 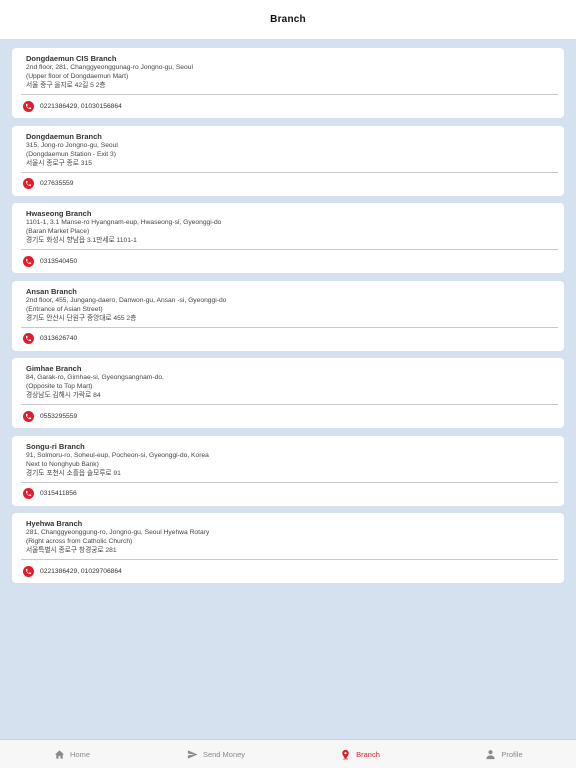 What do you see at coordinates (81, 240) in the screenshot?
I see `branch-address-line: 경기도 화성시 향남읍 3.1만세로 1101-1` at bounding box center [81, 240].